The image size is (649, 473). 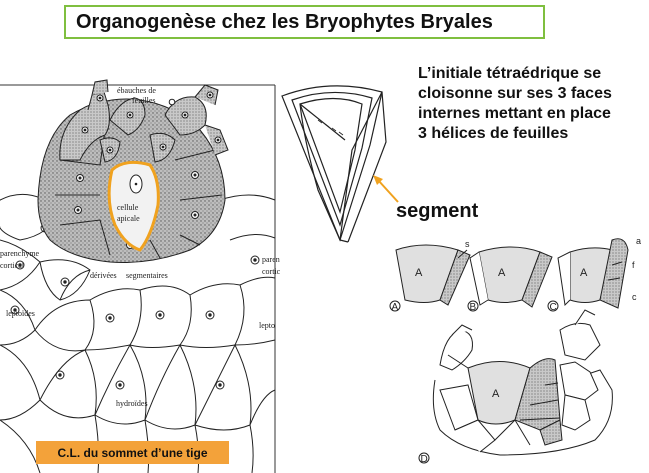 What do you see at coordinates (593, 273) in the screenshot?
I see `panel-C` at bounding box center [593, 273].